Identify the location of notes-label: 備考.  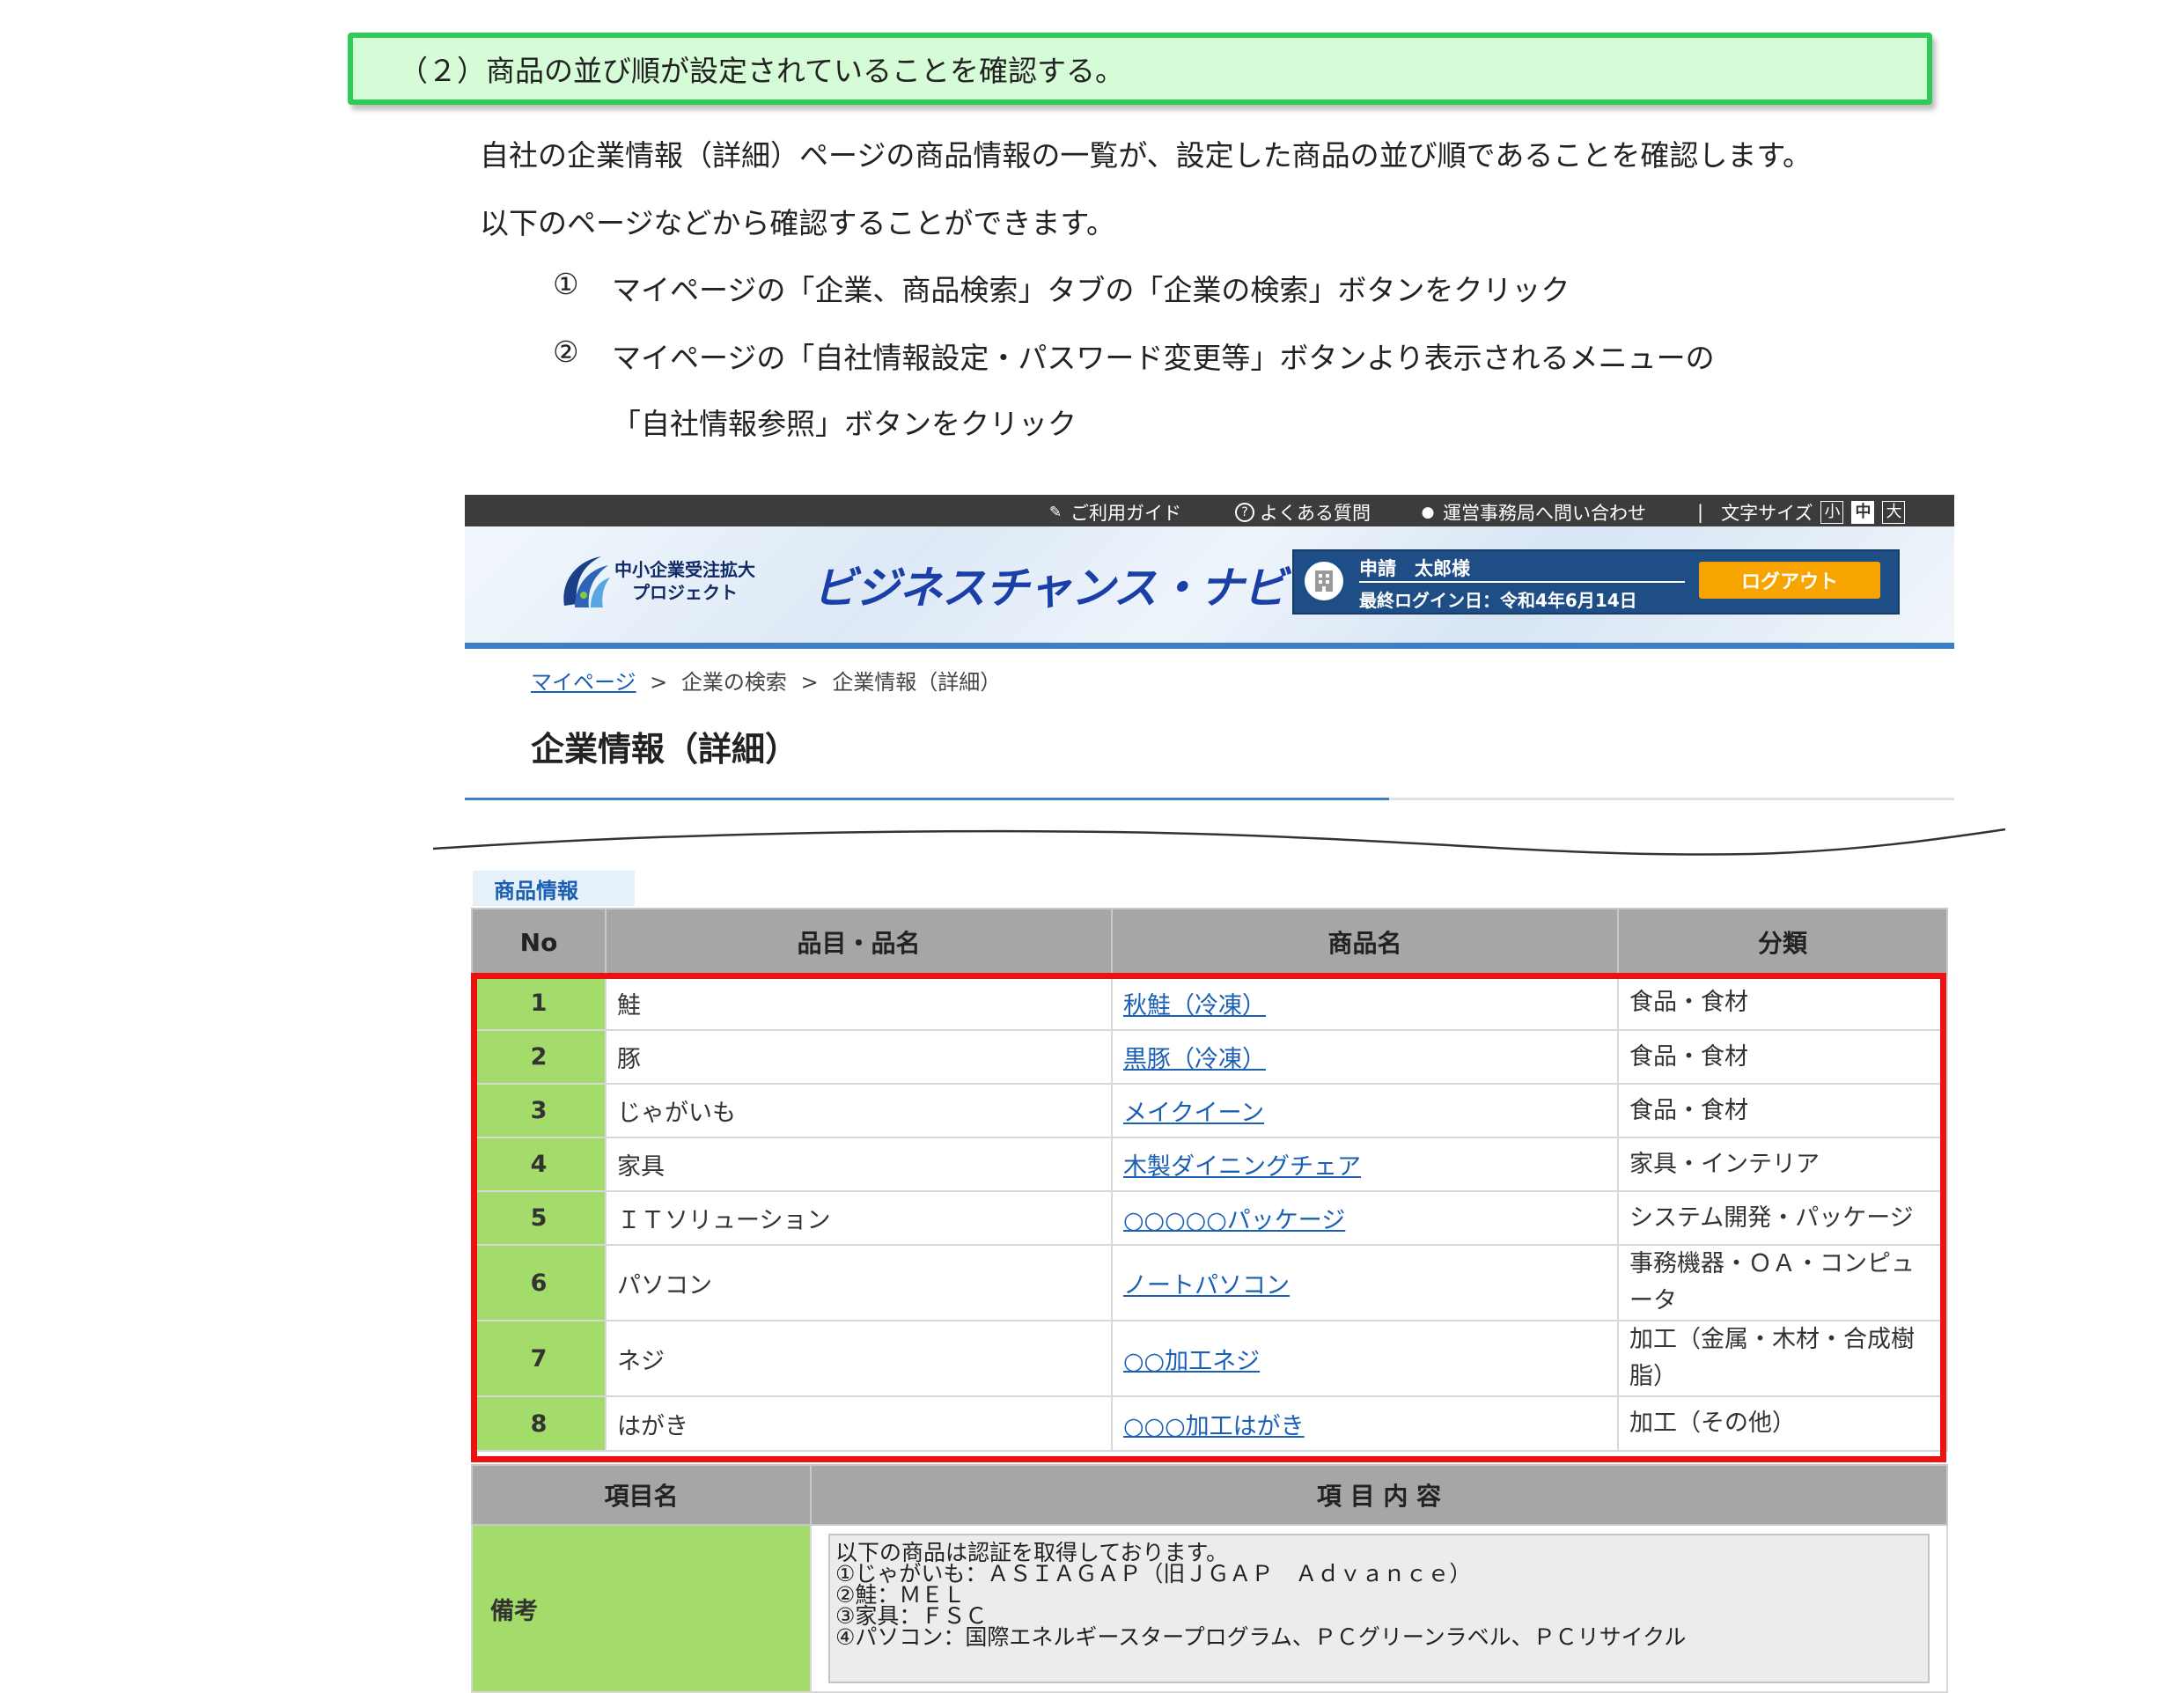
(641, 1608).